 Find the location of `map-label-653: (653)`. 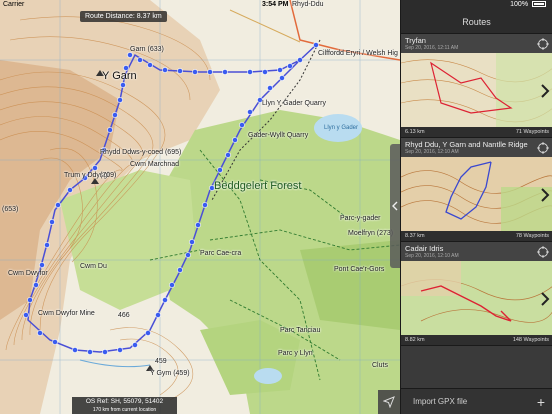

map-label-653: (653) is located at coordinates (10, 209).